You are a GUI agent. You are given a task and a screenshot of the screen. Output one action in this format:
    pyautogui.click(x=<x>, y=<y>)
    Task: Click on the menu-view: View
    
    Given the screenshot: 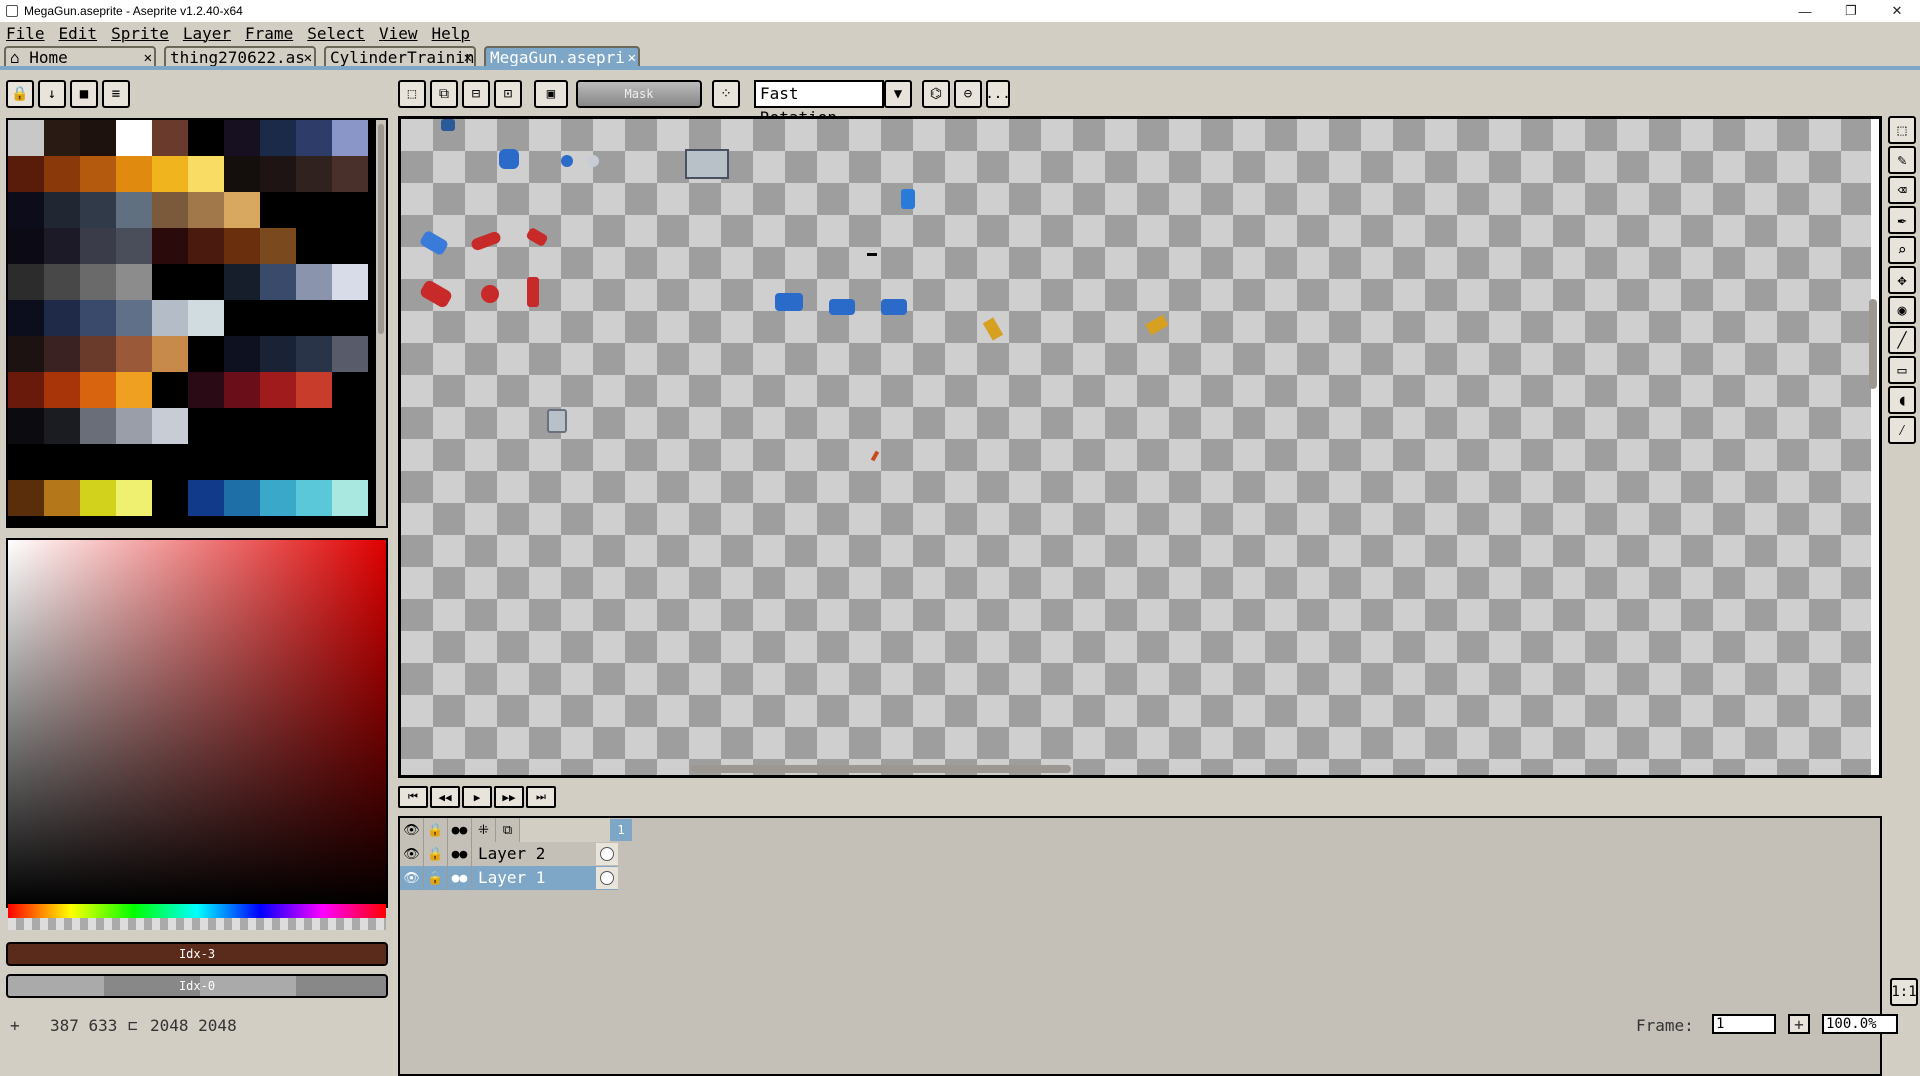 What is the action you would take?
    pyautogui.click(x=398, y=33)
    